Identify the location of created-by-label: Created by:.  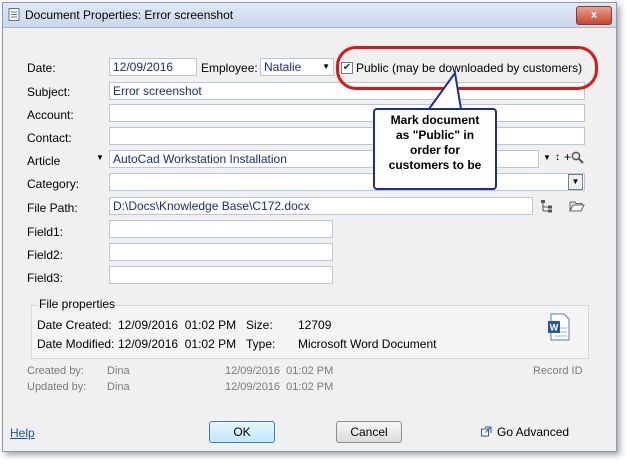
(55, 371).